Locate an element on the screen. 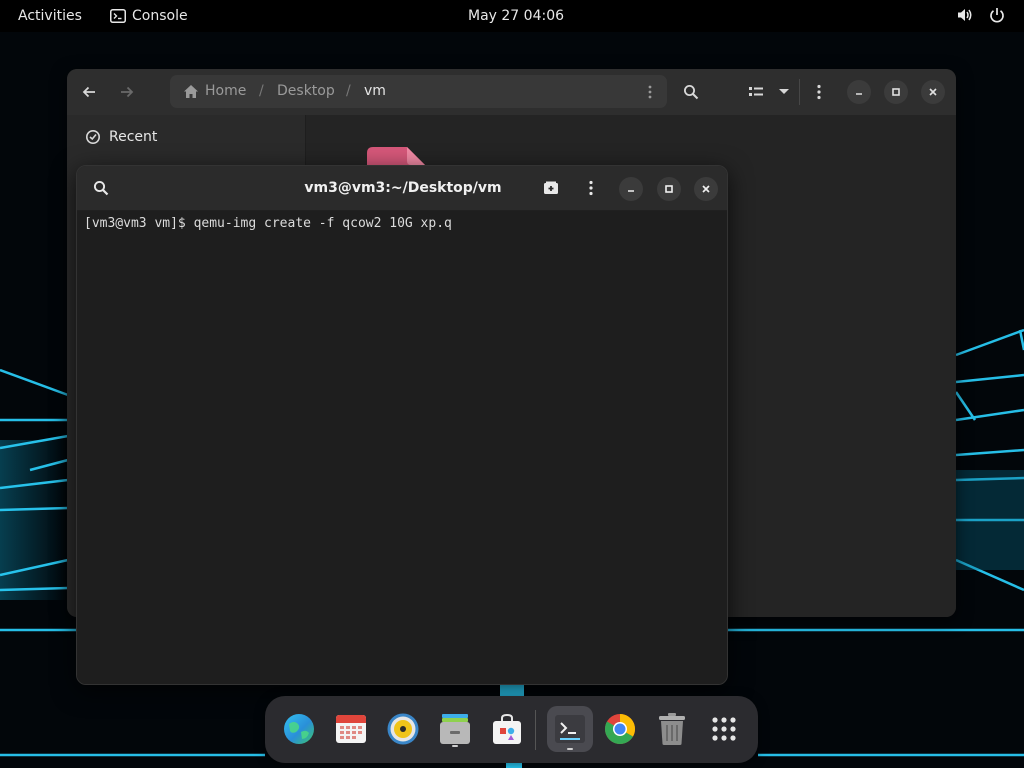  volume-icon is located at coordinates (965, 15).